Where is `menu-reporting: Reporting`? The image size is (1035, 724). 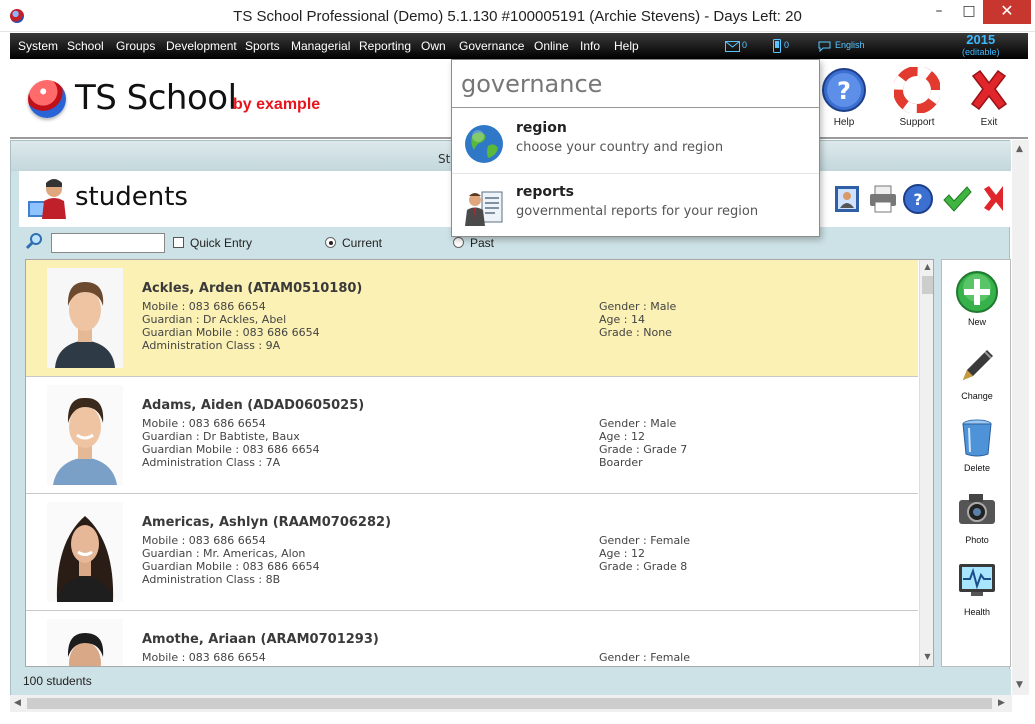 menu-reporting: Reporting is located at coordinates (385, 46).